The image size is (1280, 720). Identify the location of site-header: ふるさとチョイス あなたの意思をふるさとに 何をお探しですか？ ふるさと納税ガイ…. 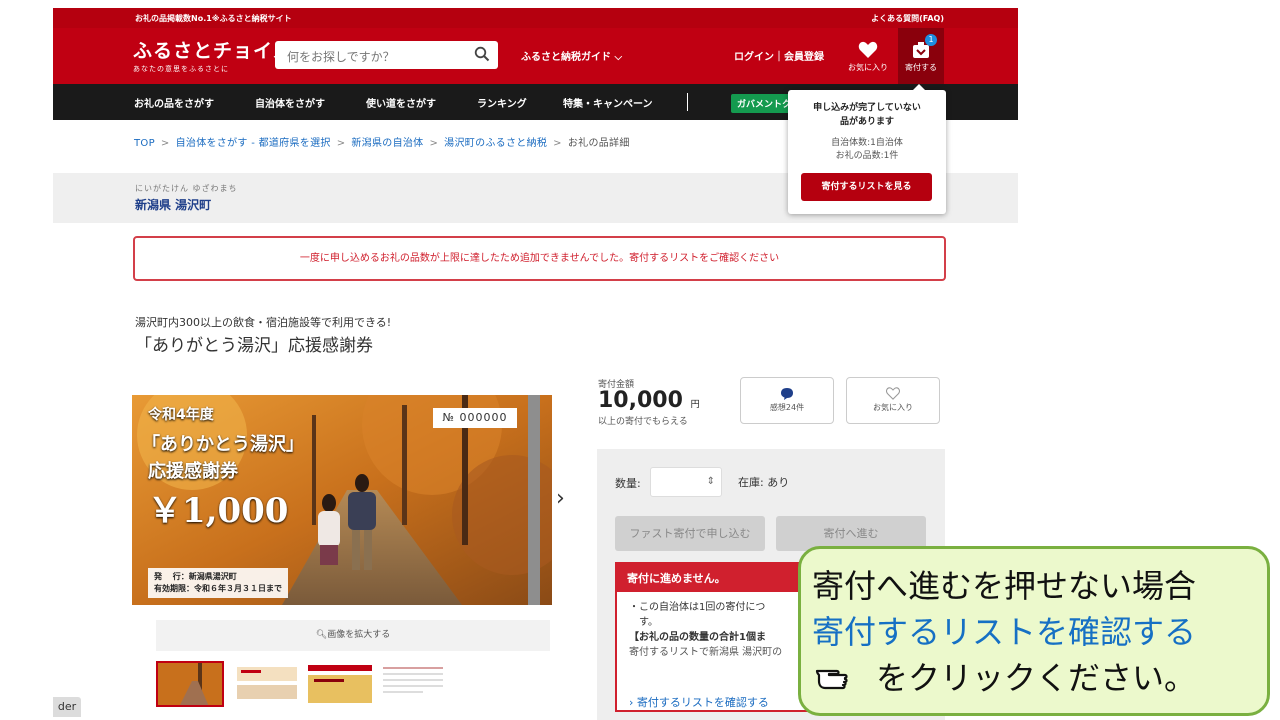
(535, 56).